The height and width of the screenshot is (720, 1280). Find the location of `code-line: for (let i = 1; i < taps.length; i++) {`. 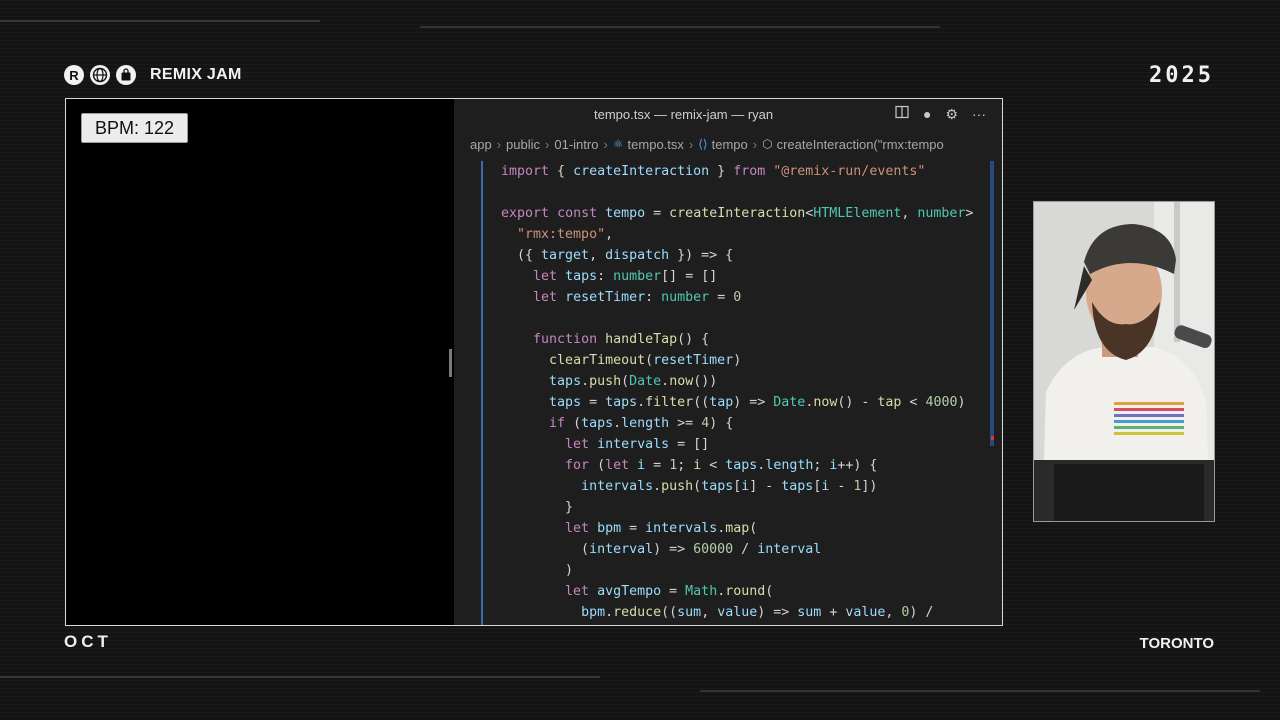

code-line: for (let i = 1; i < taps.length; i++) { is located at coordinates (721, 465).